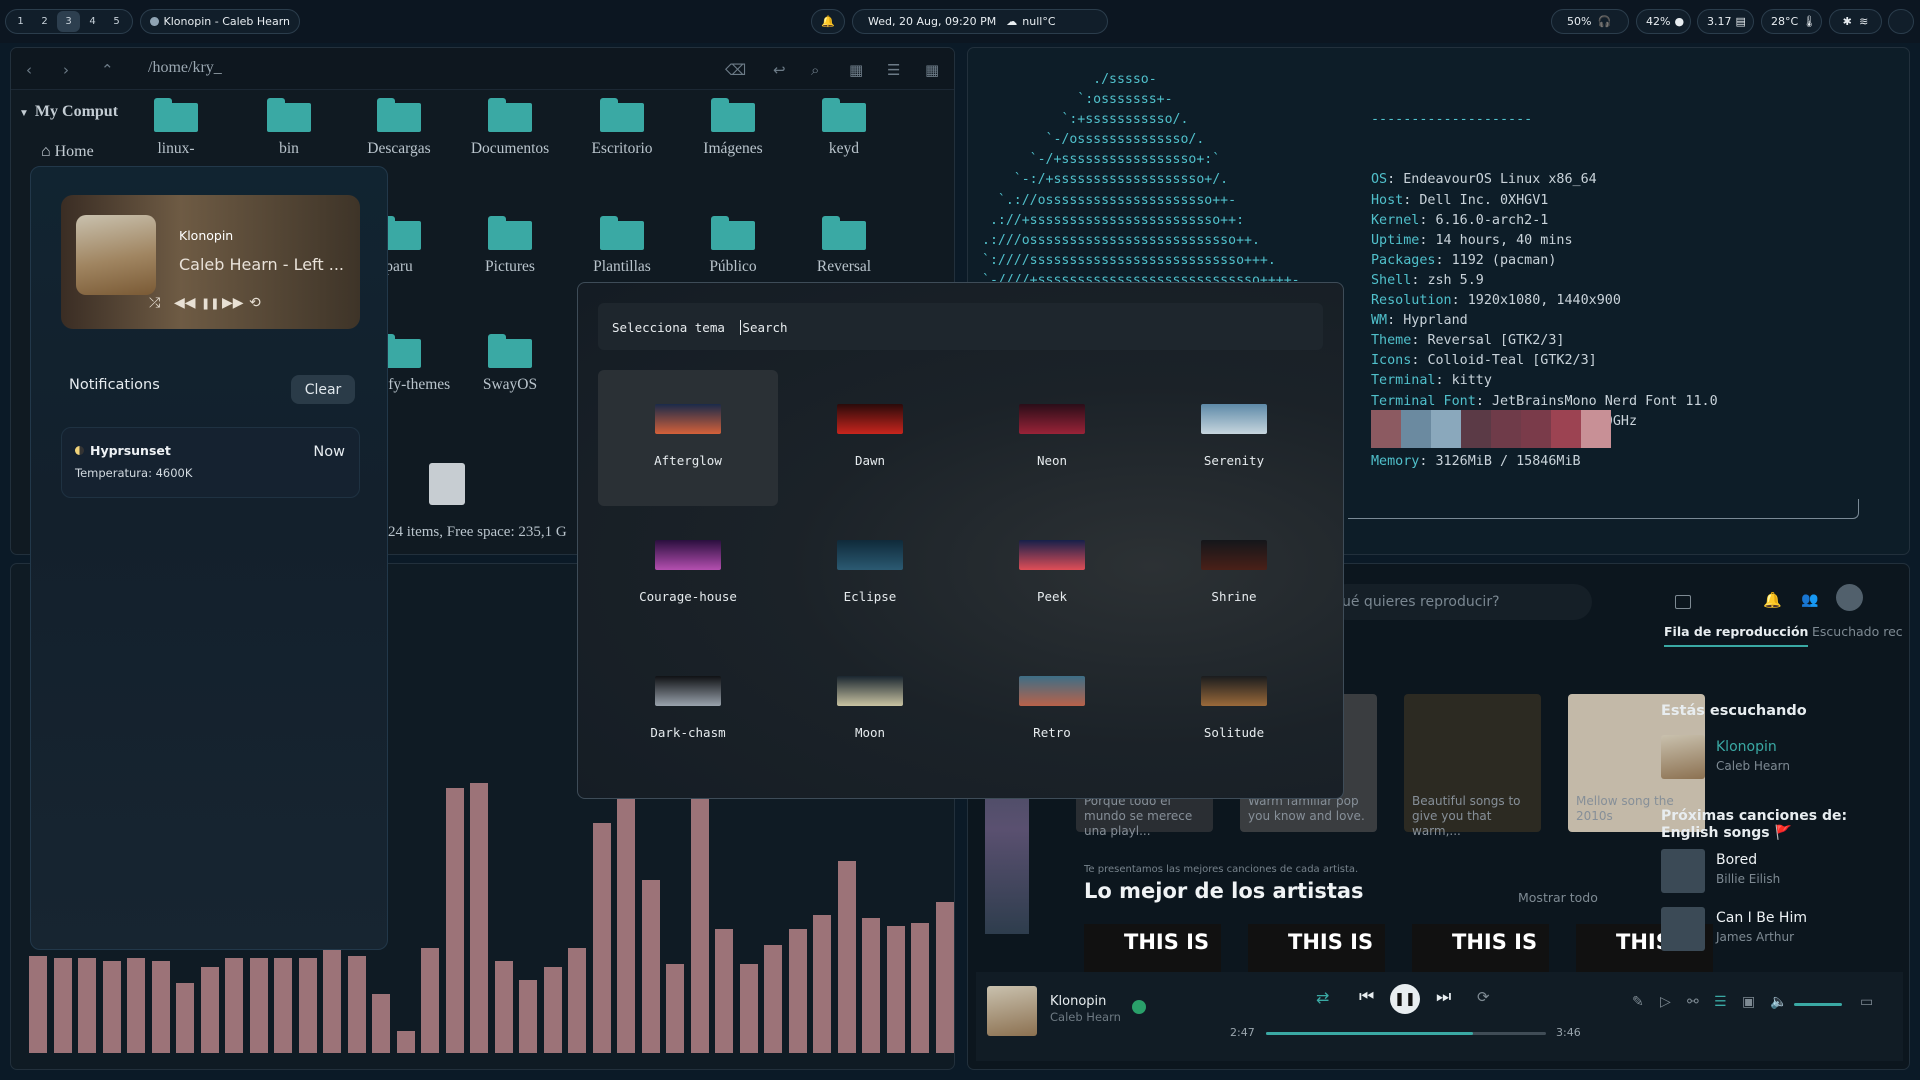  Describe the element at coordinates (1012, 1011) in the screenshot. I see `player-cover` at that location.